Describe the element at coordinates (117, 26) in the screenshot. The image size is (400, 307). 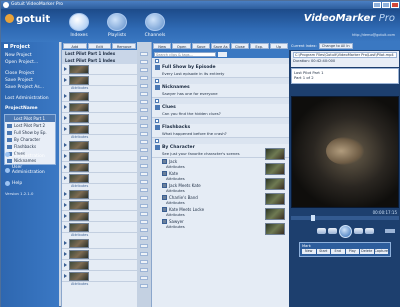
I see `tab-playlists: Playlists` at that location.